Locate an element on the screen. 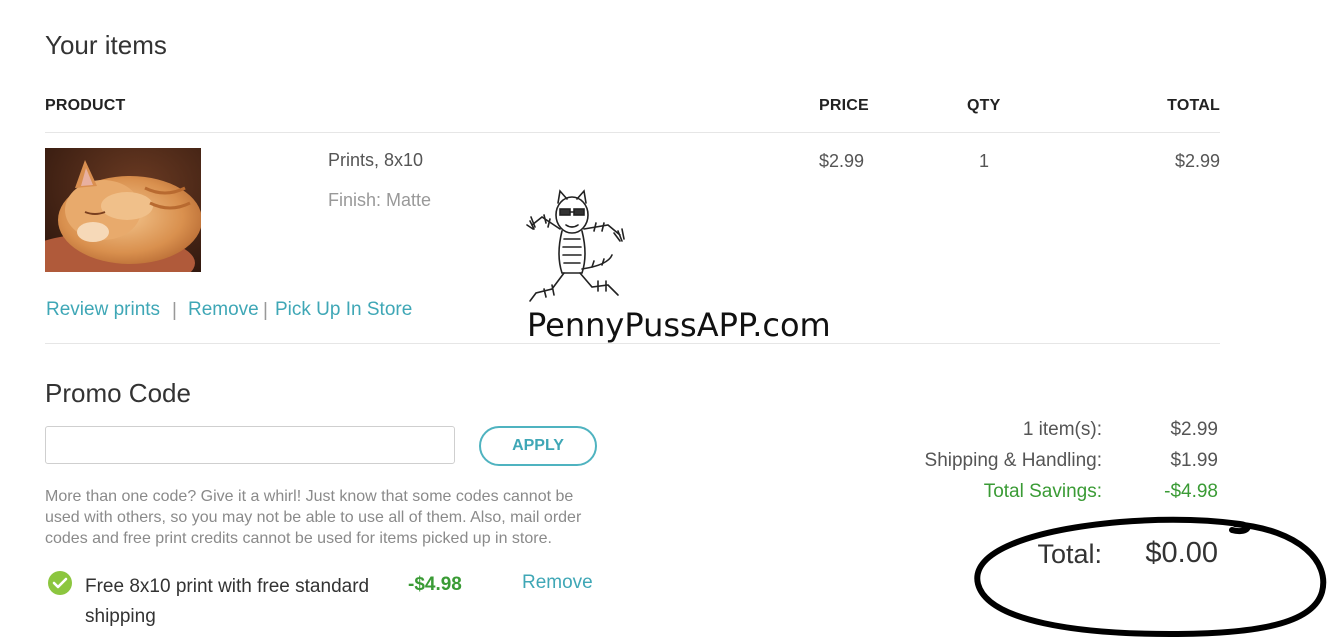 The height and width of the screenshot is (642, 1328). summary-savings-value: -$4.98 is located at coordinates (1191, 491).